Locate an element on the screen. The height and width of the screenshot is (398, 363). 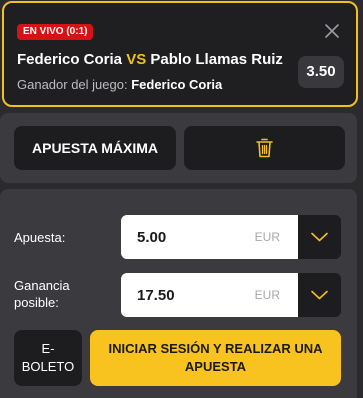
market-line: Ganador del juego: Federico Coria is located at coordinates (119, 84).